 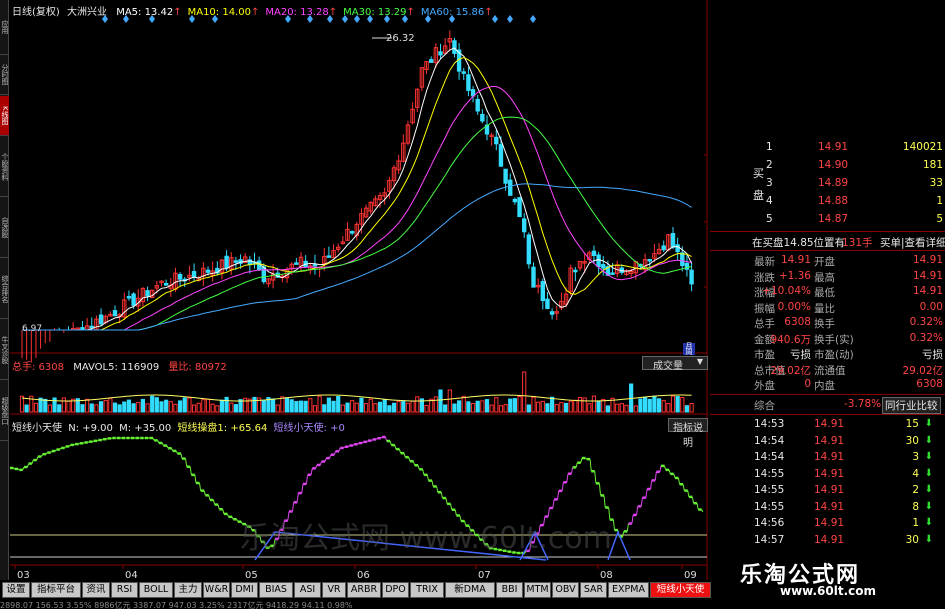 I want to click on tab-mtm-16: MTM, so click(x=537, y=590).